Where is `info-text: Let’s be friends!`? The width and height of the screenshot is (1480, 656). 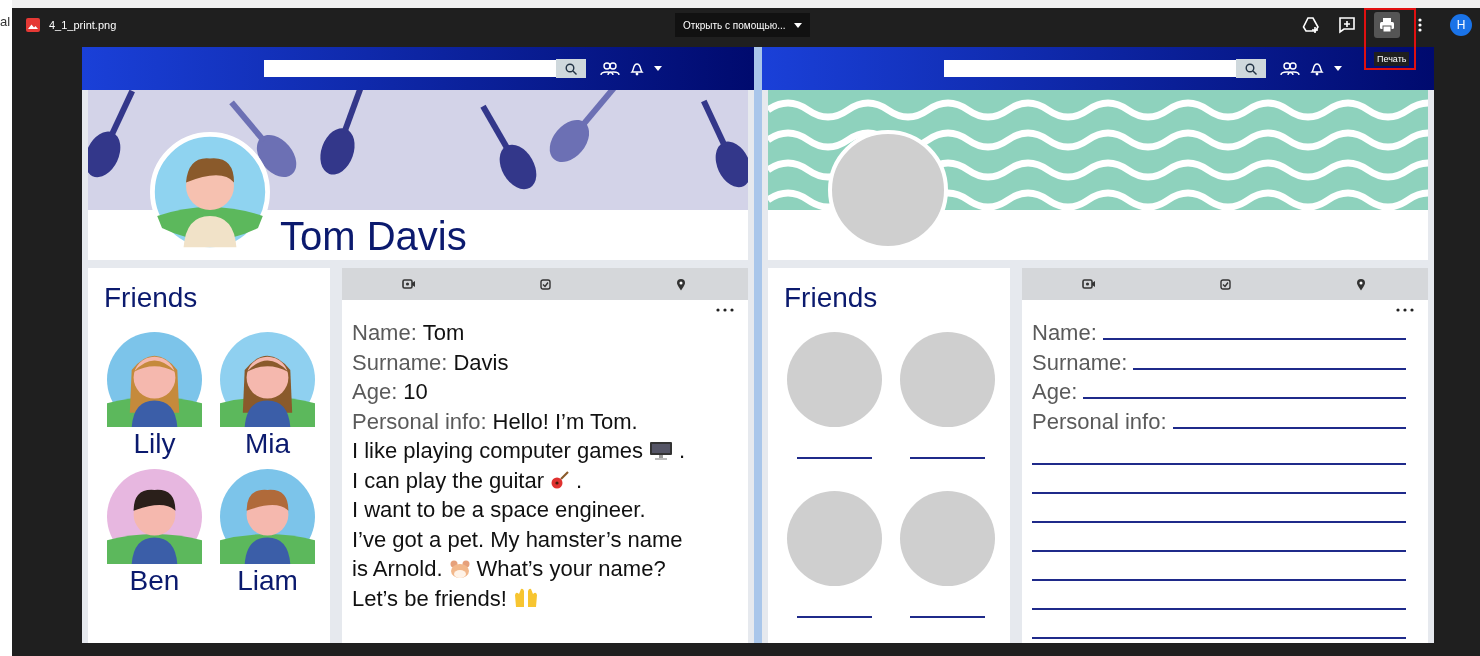 info-text: Let’s be friends! is located at coordinates (429, 598).